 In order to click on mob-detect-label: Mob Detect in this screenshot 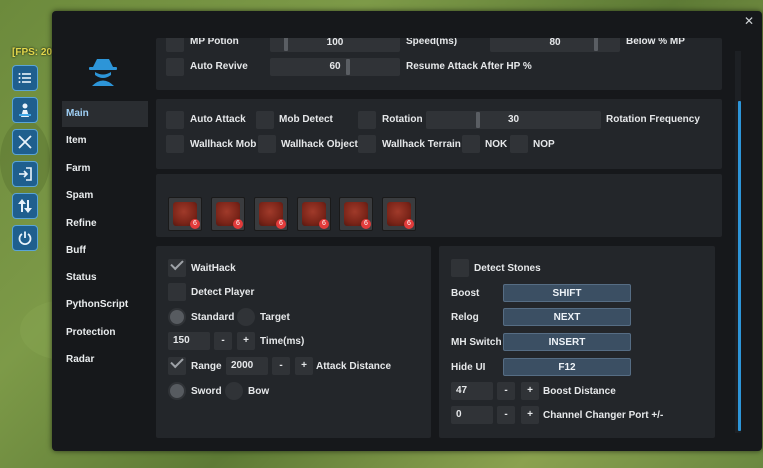, I will do `click(306, 119)`.